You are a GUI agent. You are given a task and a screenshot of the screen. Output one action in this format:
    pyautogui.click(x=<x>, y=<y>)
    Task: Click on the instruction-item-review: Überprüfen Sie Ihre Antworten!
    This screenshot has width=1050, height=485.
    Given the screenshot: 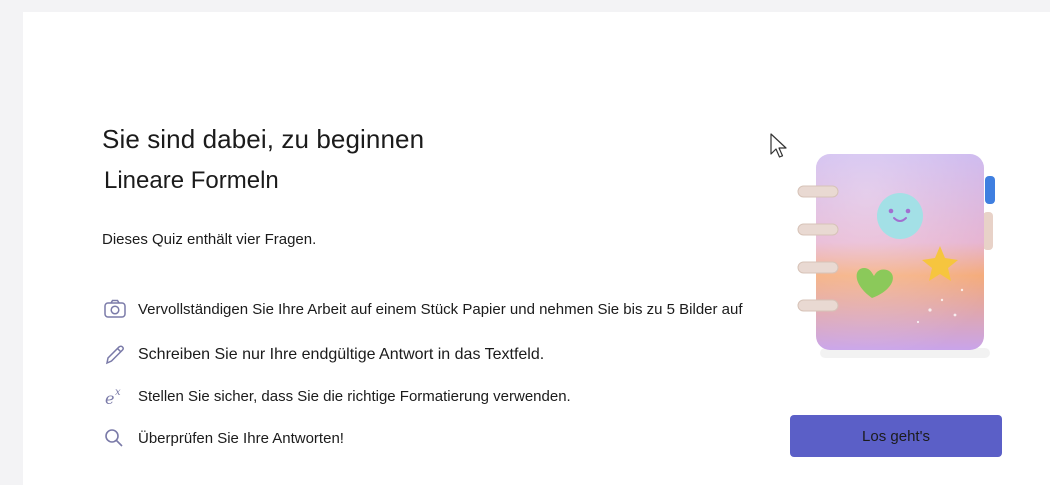 What is the action you would take?
    pyautogui.click(x=223, y=438)
    